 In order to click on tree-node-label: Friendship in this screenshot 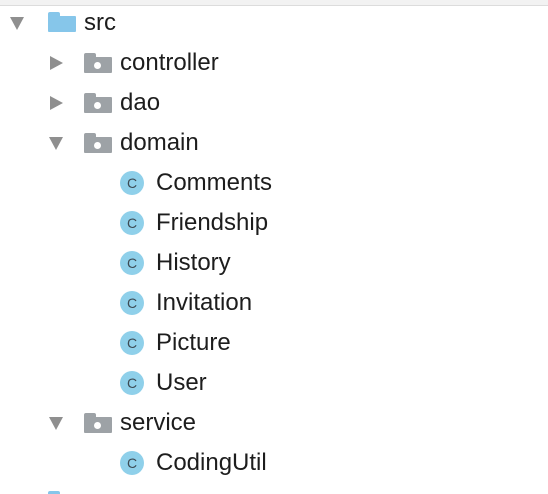, I will do `click(212, 222)`.